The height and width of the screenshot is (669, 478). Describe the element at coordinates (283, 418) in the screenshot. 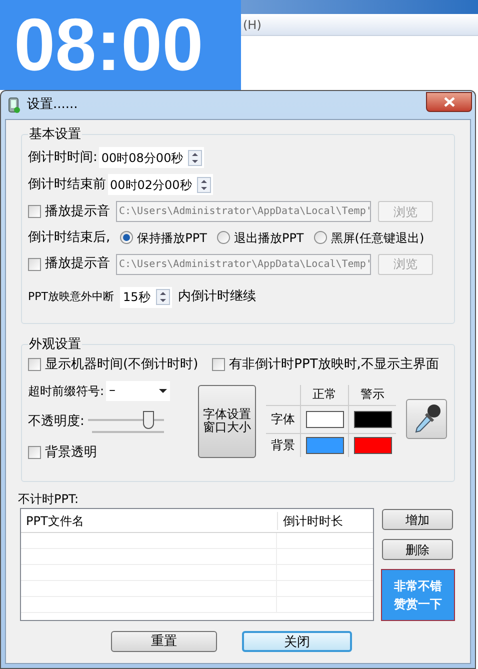

I see `row-label: 字体` at that location.